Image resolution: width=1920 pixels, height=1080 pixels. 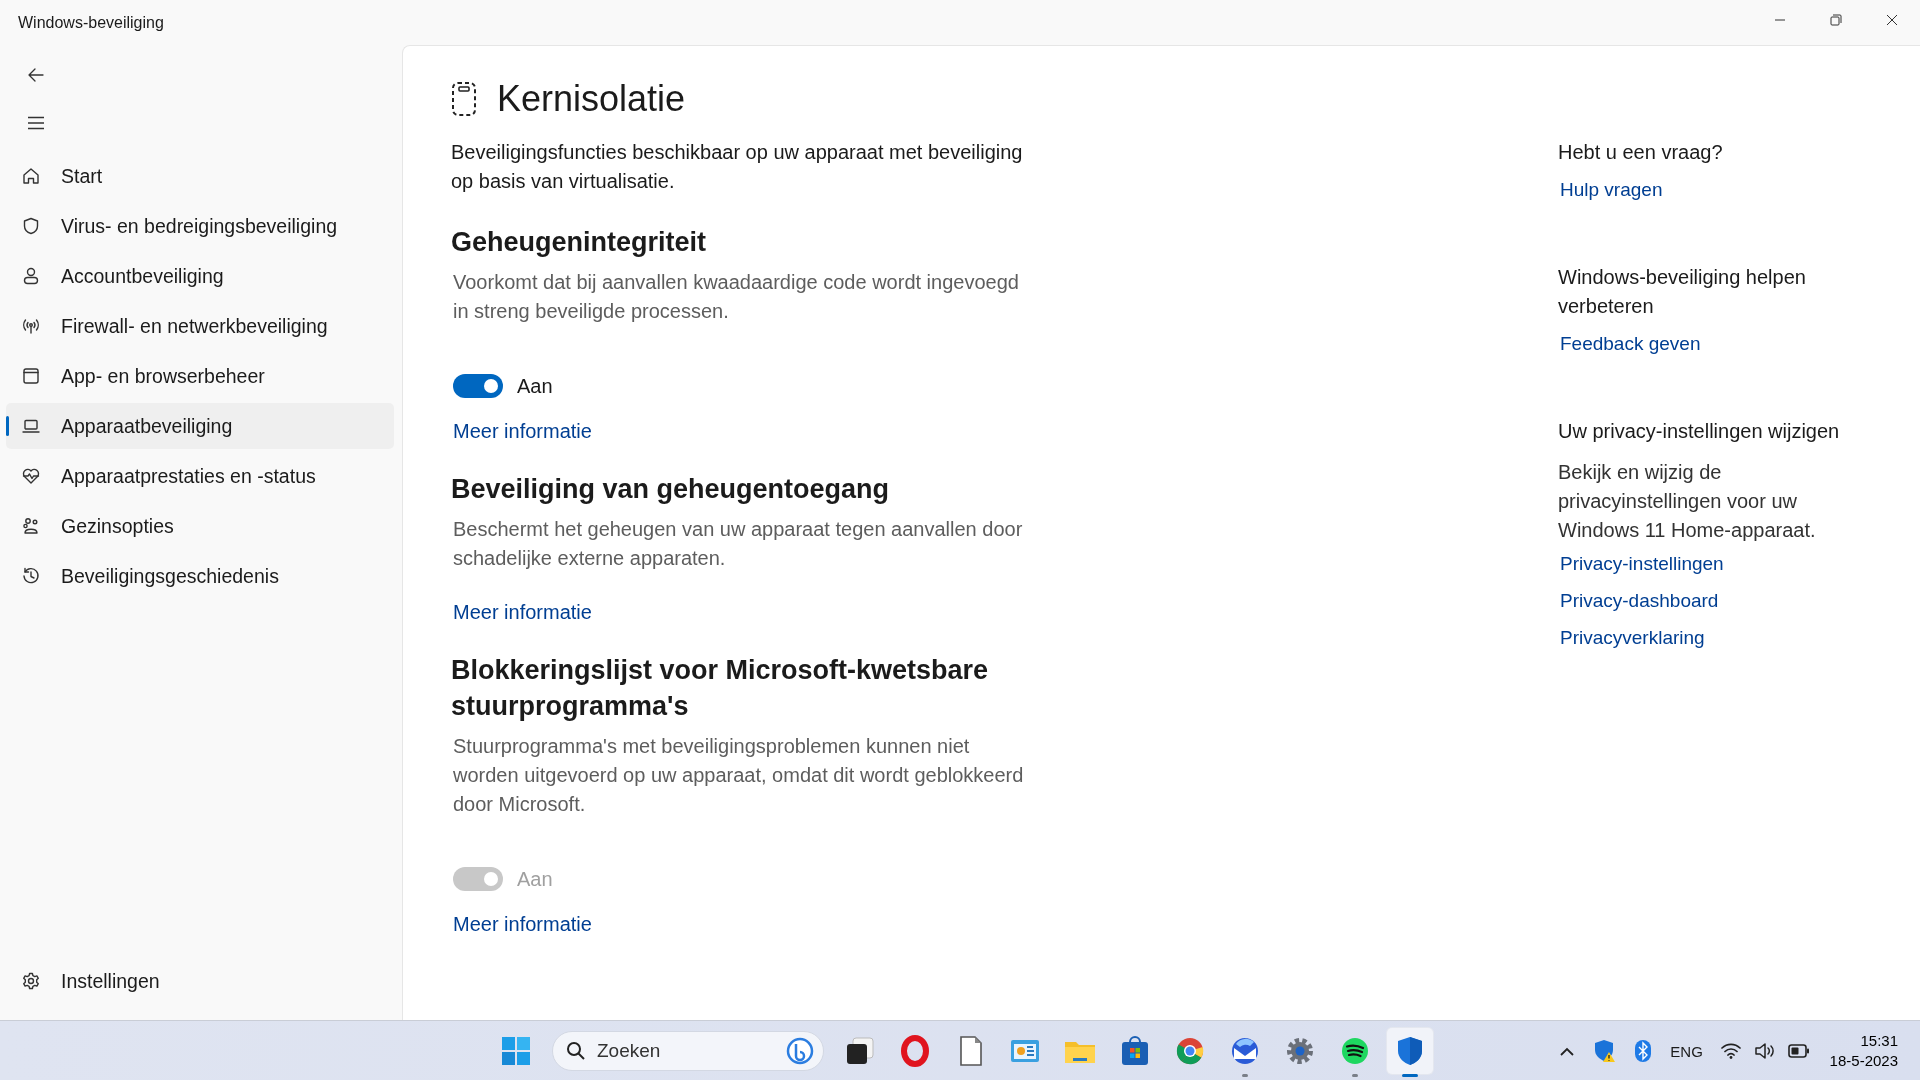 I want to click on shield-icon, so click(x=31, y=226).